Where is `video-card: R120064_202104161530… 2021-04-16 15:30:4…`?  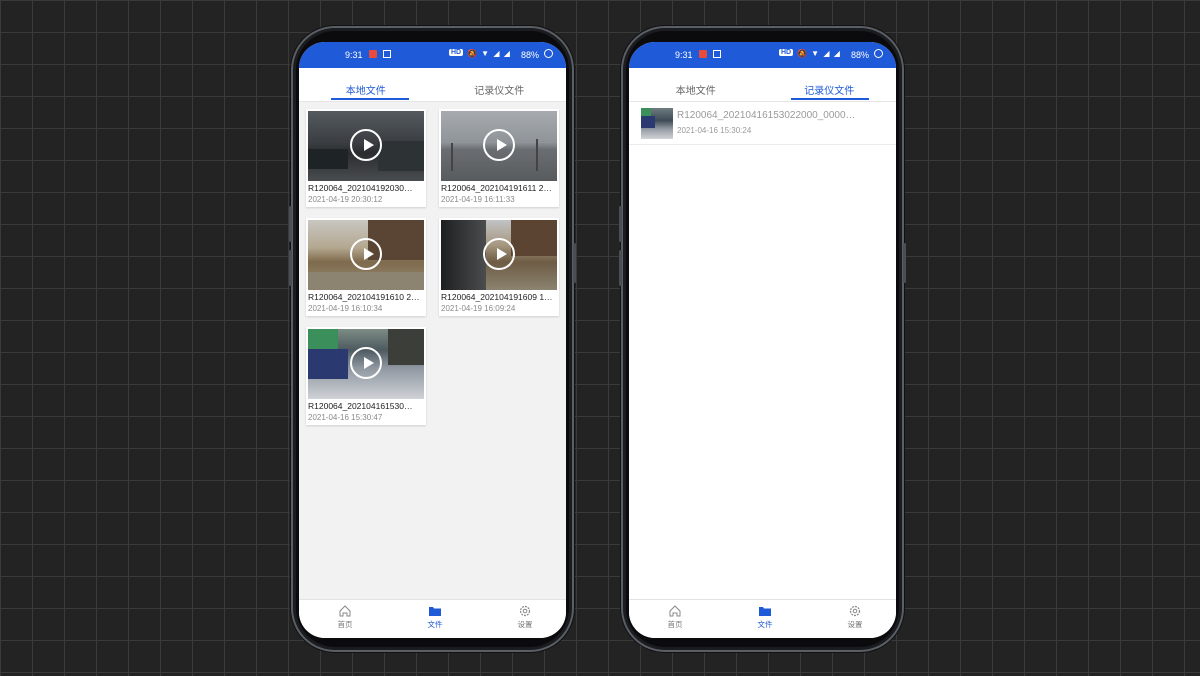 video-card: R120064_202104161530… 2021-04-16 15:30:4… is located at coordinates (366, 376).